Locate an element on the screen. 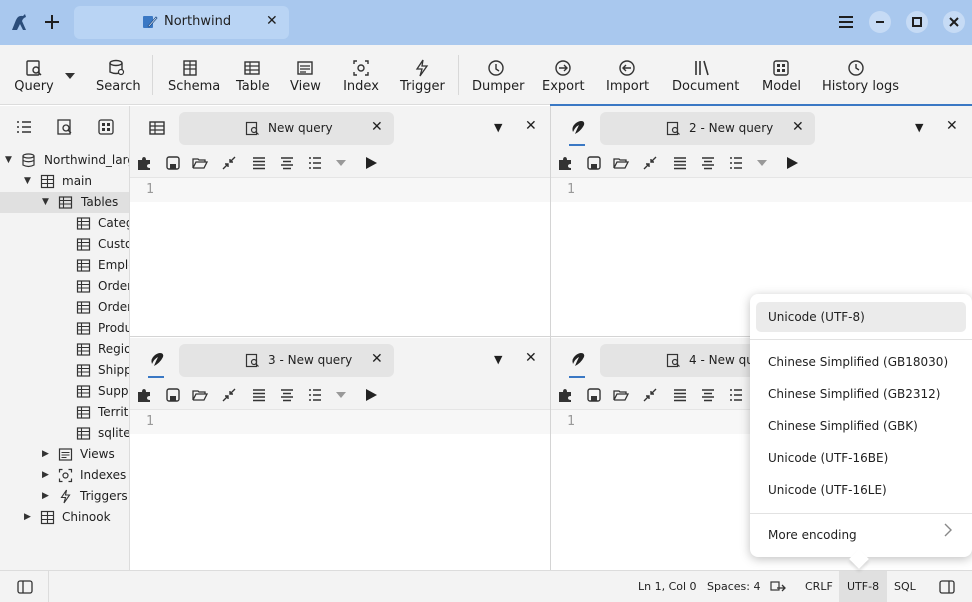 The width and height of the screenshot is (972, 602). tree-item-views: ▶ Views is located at coordinates (64, 454).